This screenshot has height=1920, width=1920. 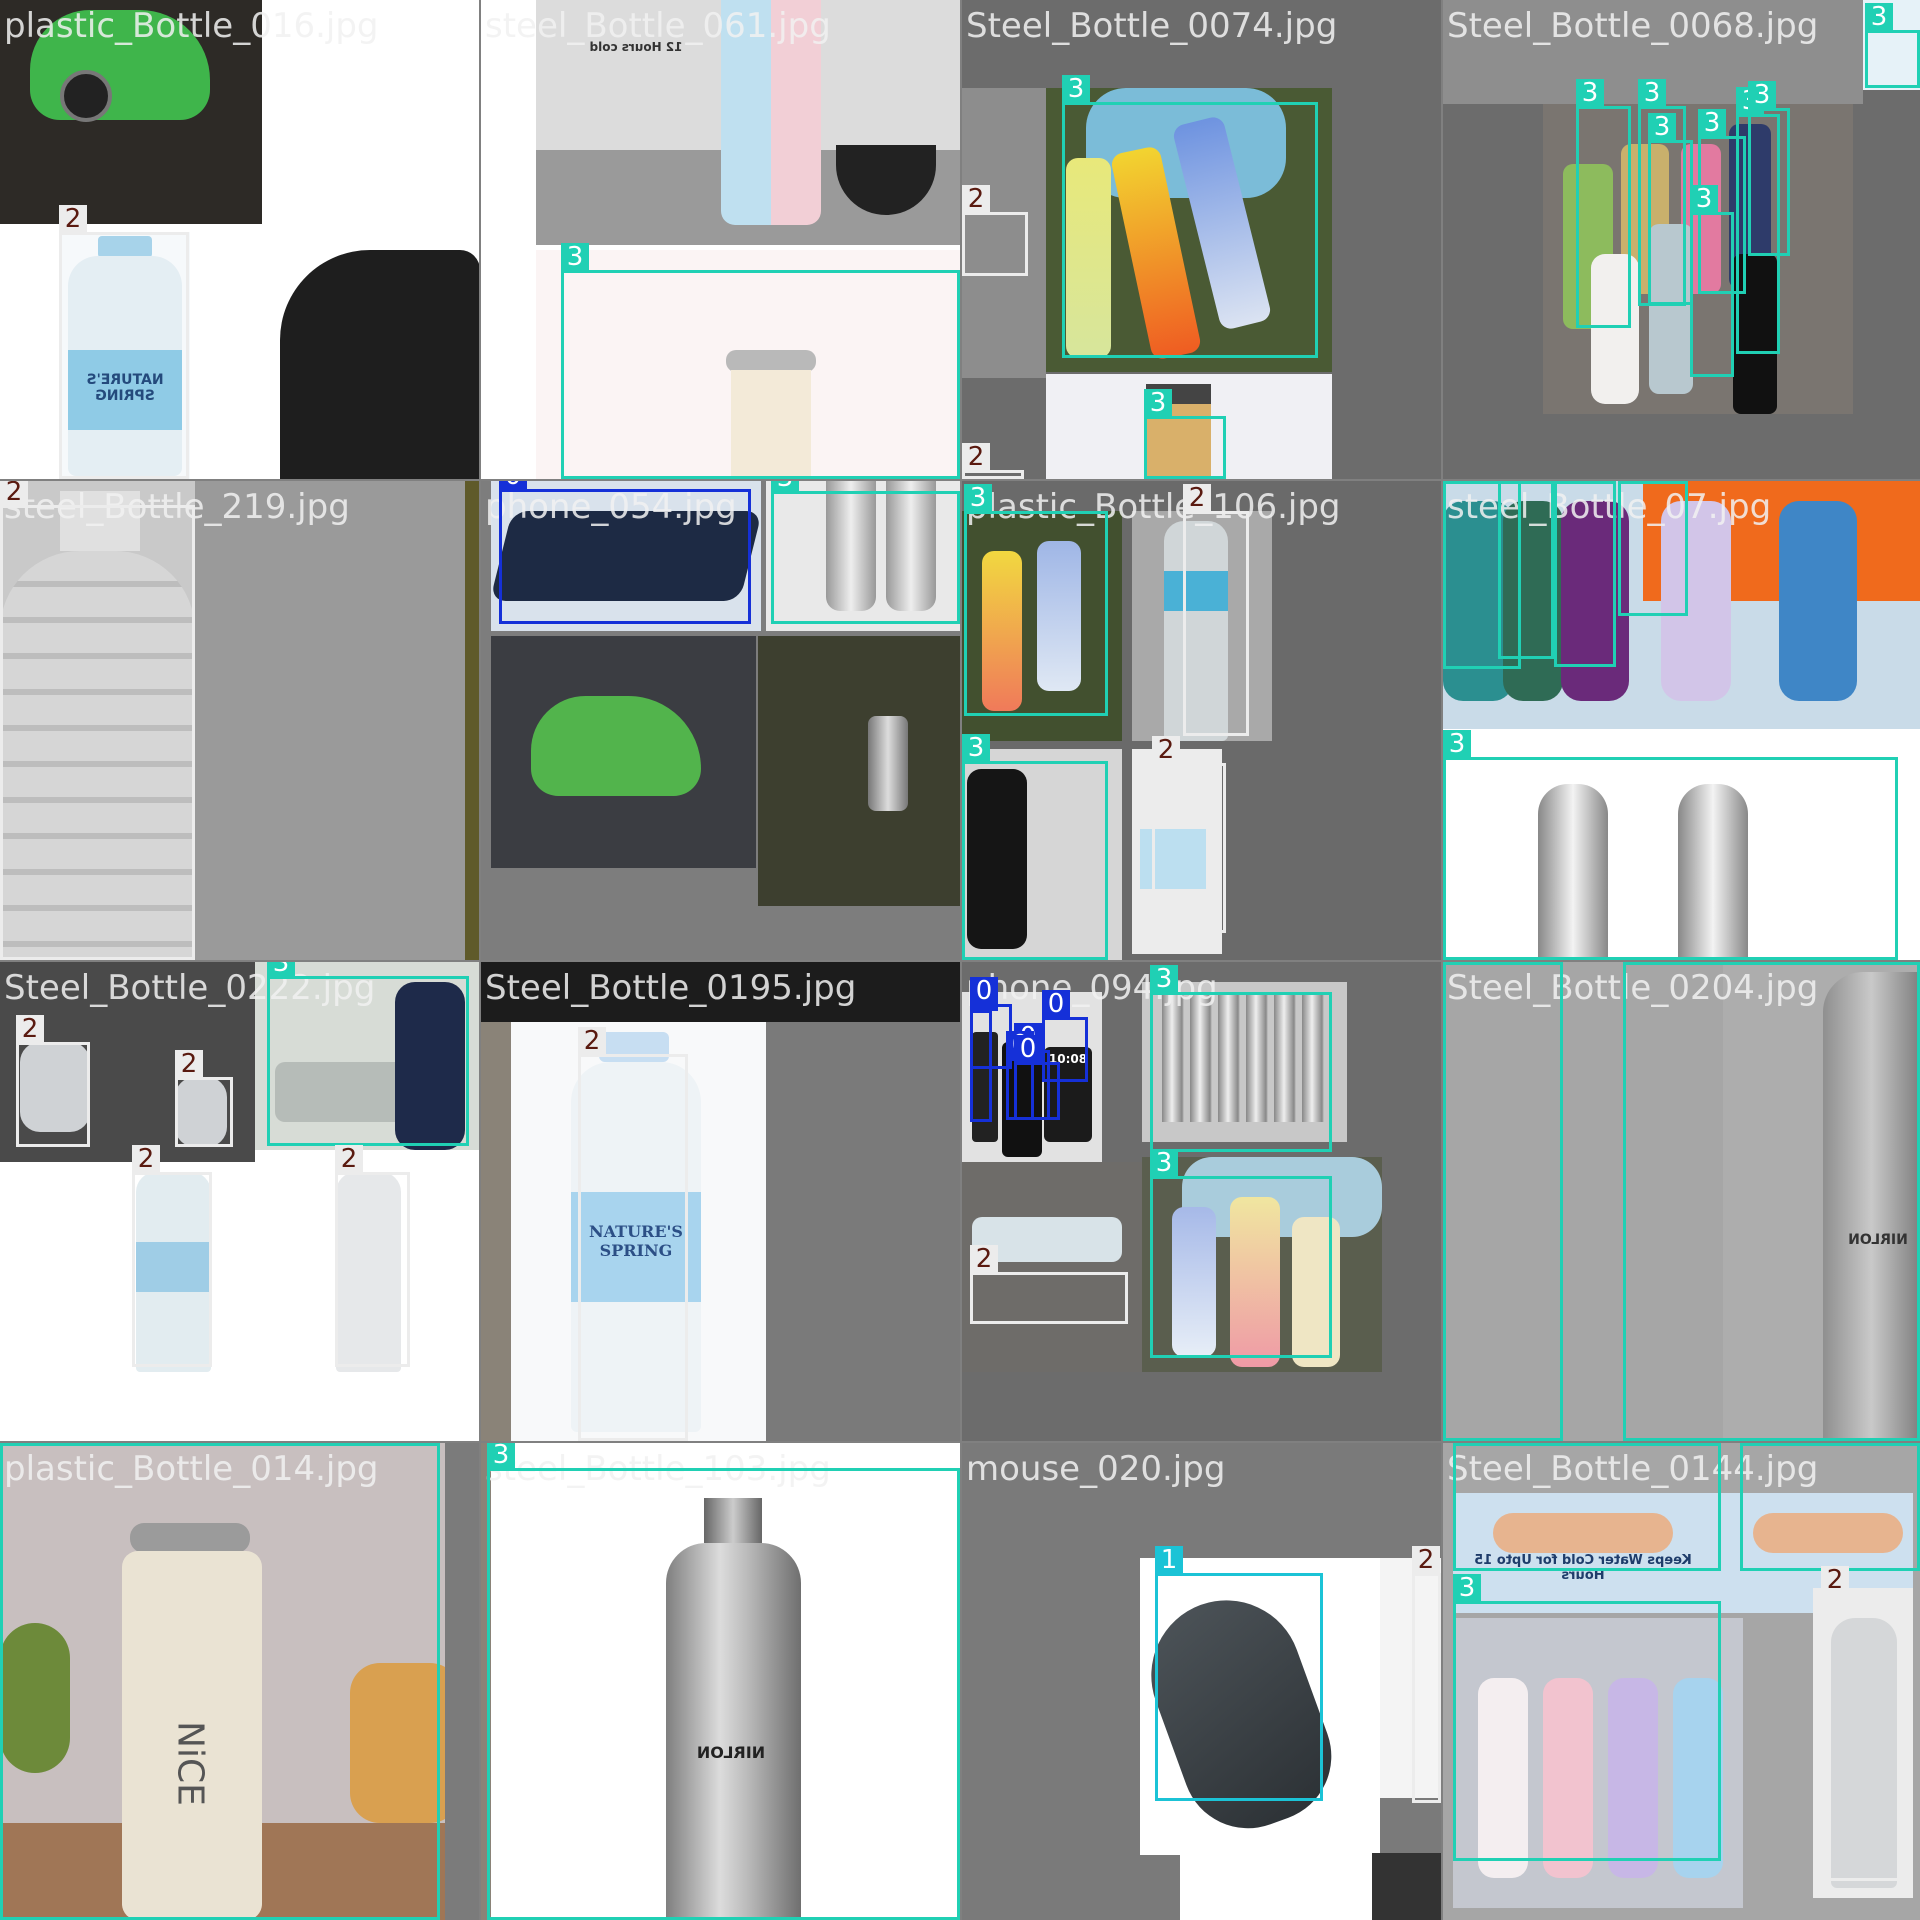 What do you see at coordinates (859, 771) in the screenshot?
I see `bottle-in-grass-photo` at bounding box center [859, 771].